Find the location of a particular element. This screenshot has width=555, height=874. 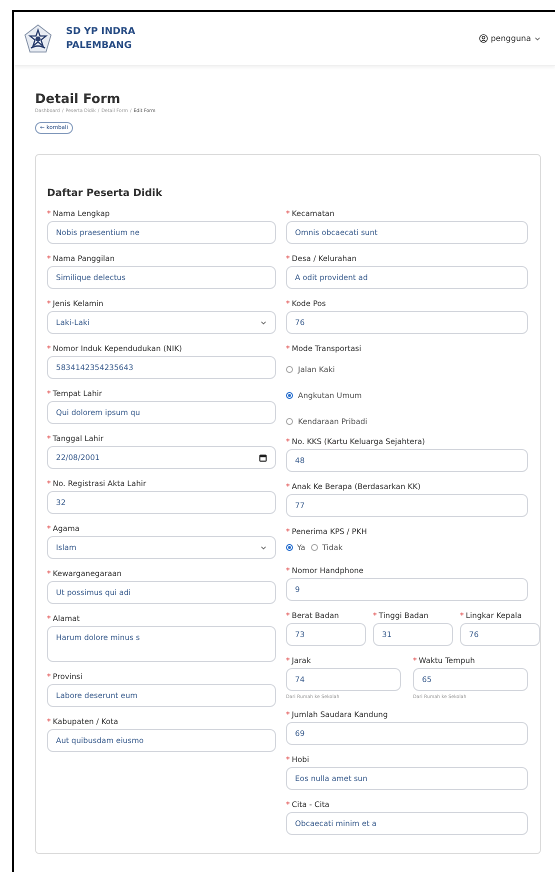

school-name: PALEMBANG is located at coordinates (99, 45).